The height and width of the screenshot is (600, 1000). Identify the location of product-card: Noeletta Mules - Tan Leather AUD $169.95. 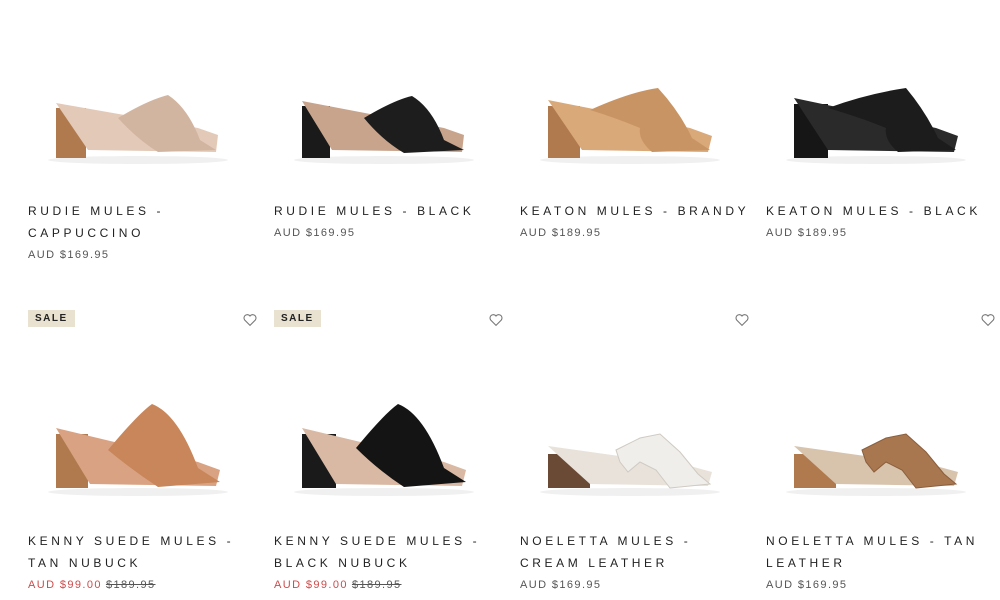
(881, 446).